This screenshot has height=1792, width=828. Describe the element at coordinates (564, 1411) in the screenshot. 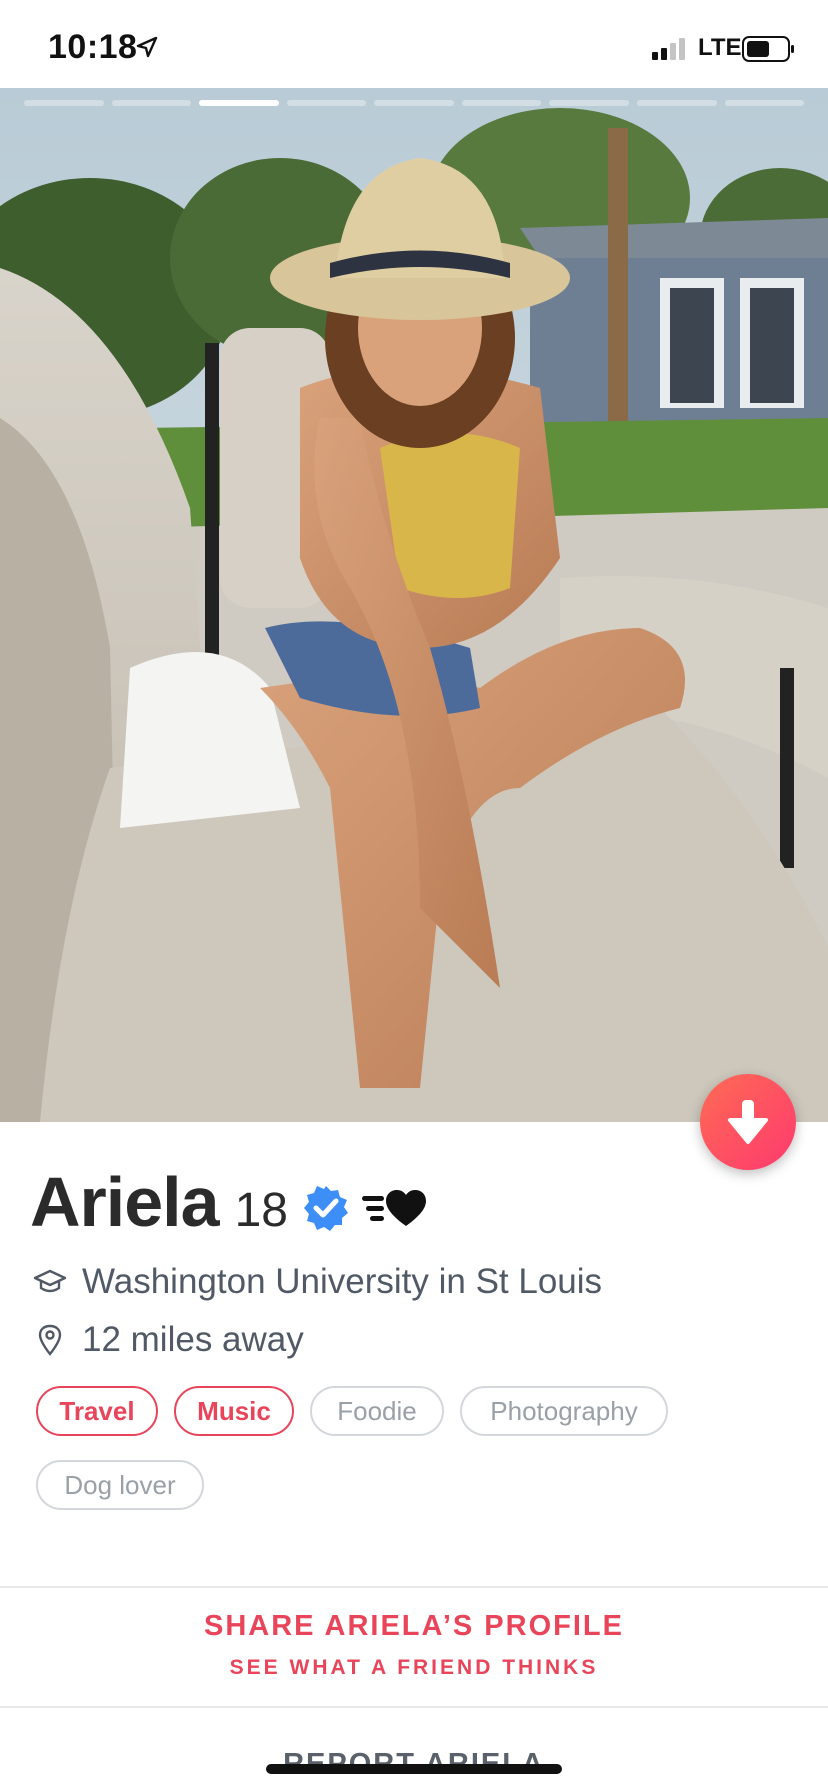

I see `interest-tag-photography: Photography` at that location.